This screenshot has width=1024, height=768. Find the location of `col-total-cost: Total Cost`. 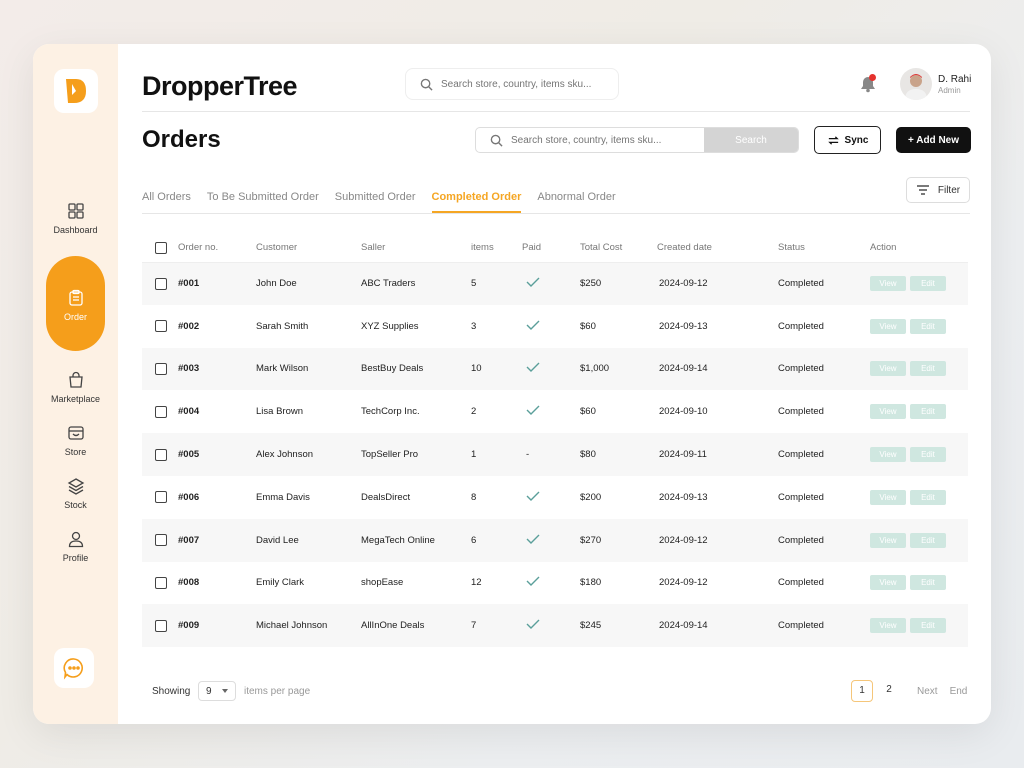

col-total-cost: Total Cost is located at coordinates (618, 248).